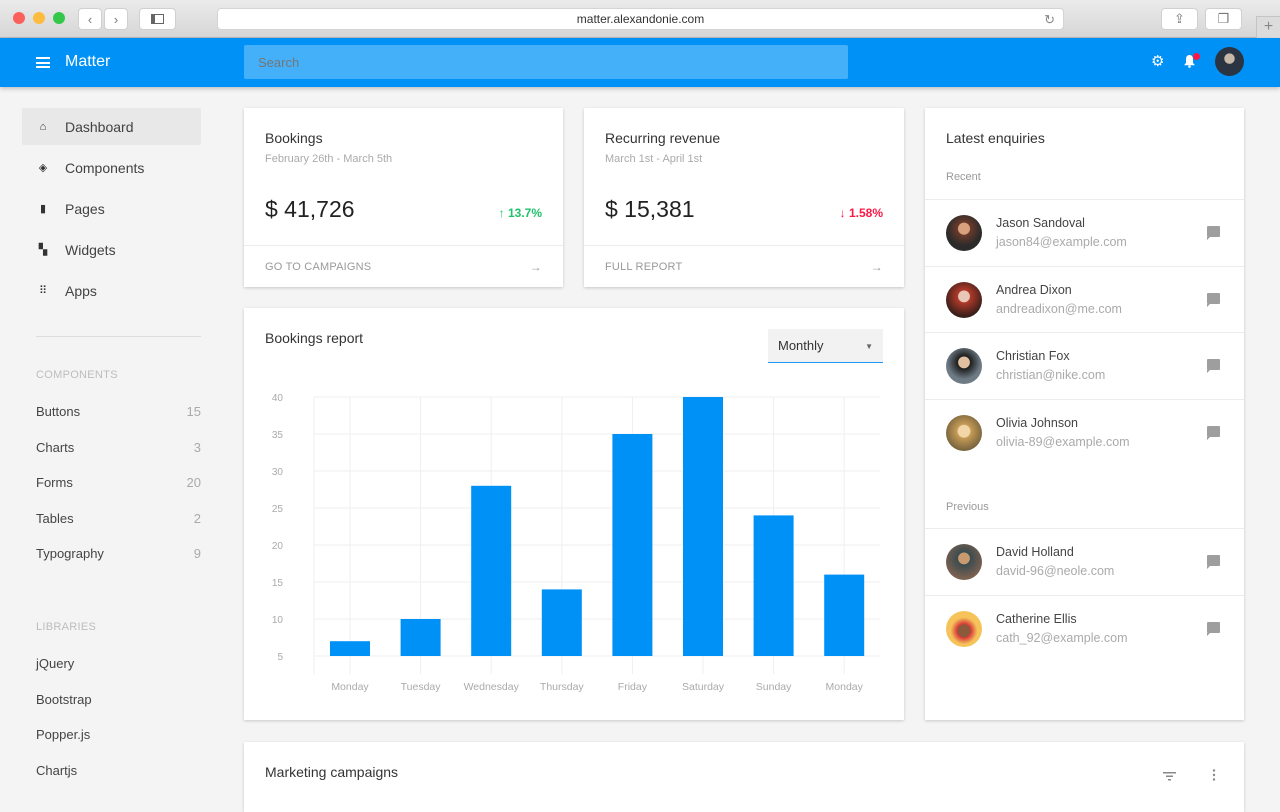 The image size is (1280, 812). I want to click on enquiry-row: Christian Fox christian@nike.com, so click(1084, 365).